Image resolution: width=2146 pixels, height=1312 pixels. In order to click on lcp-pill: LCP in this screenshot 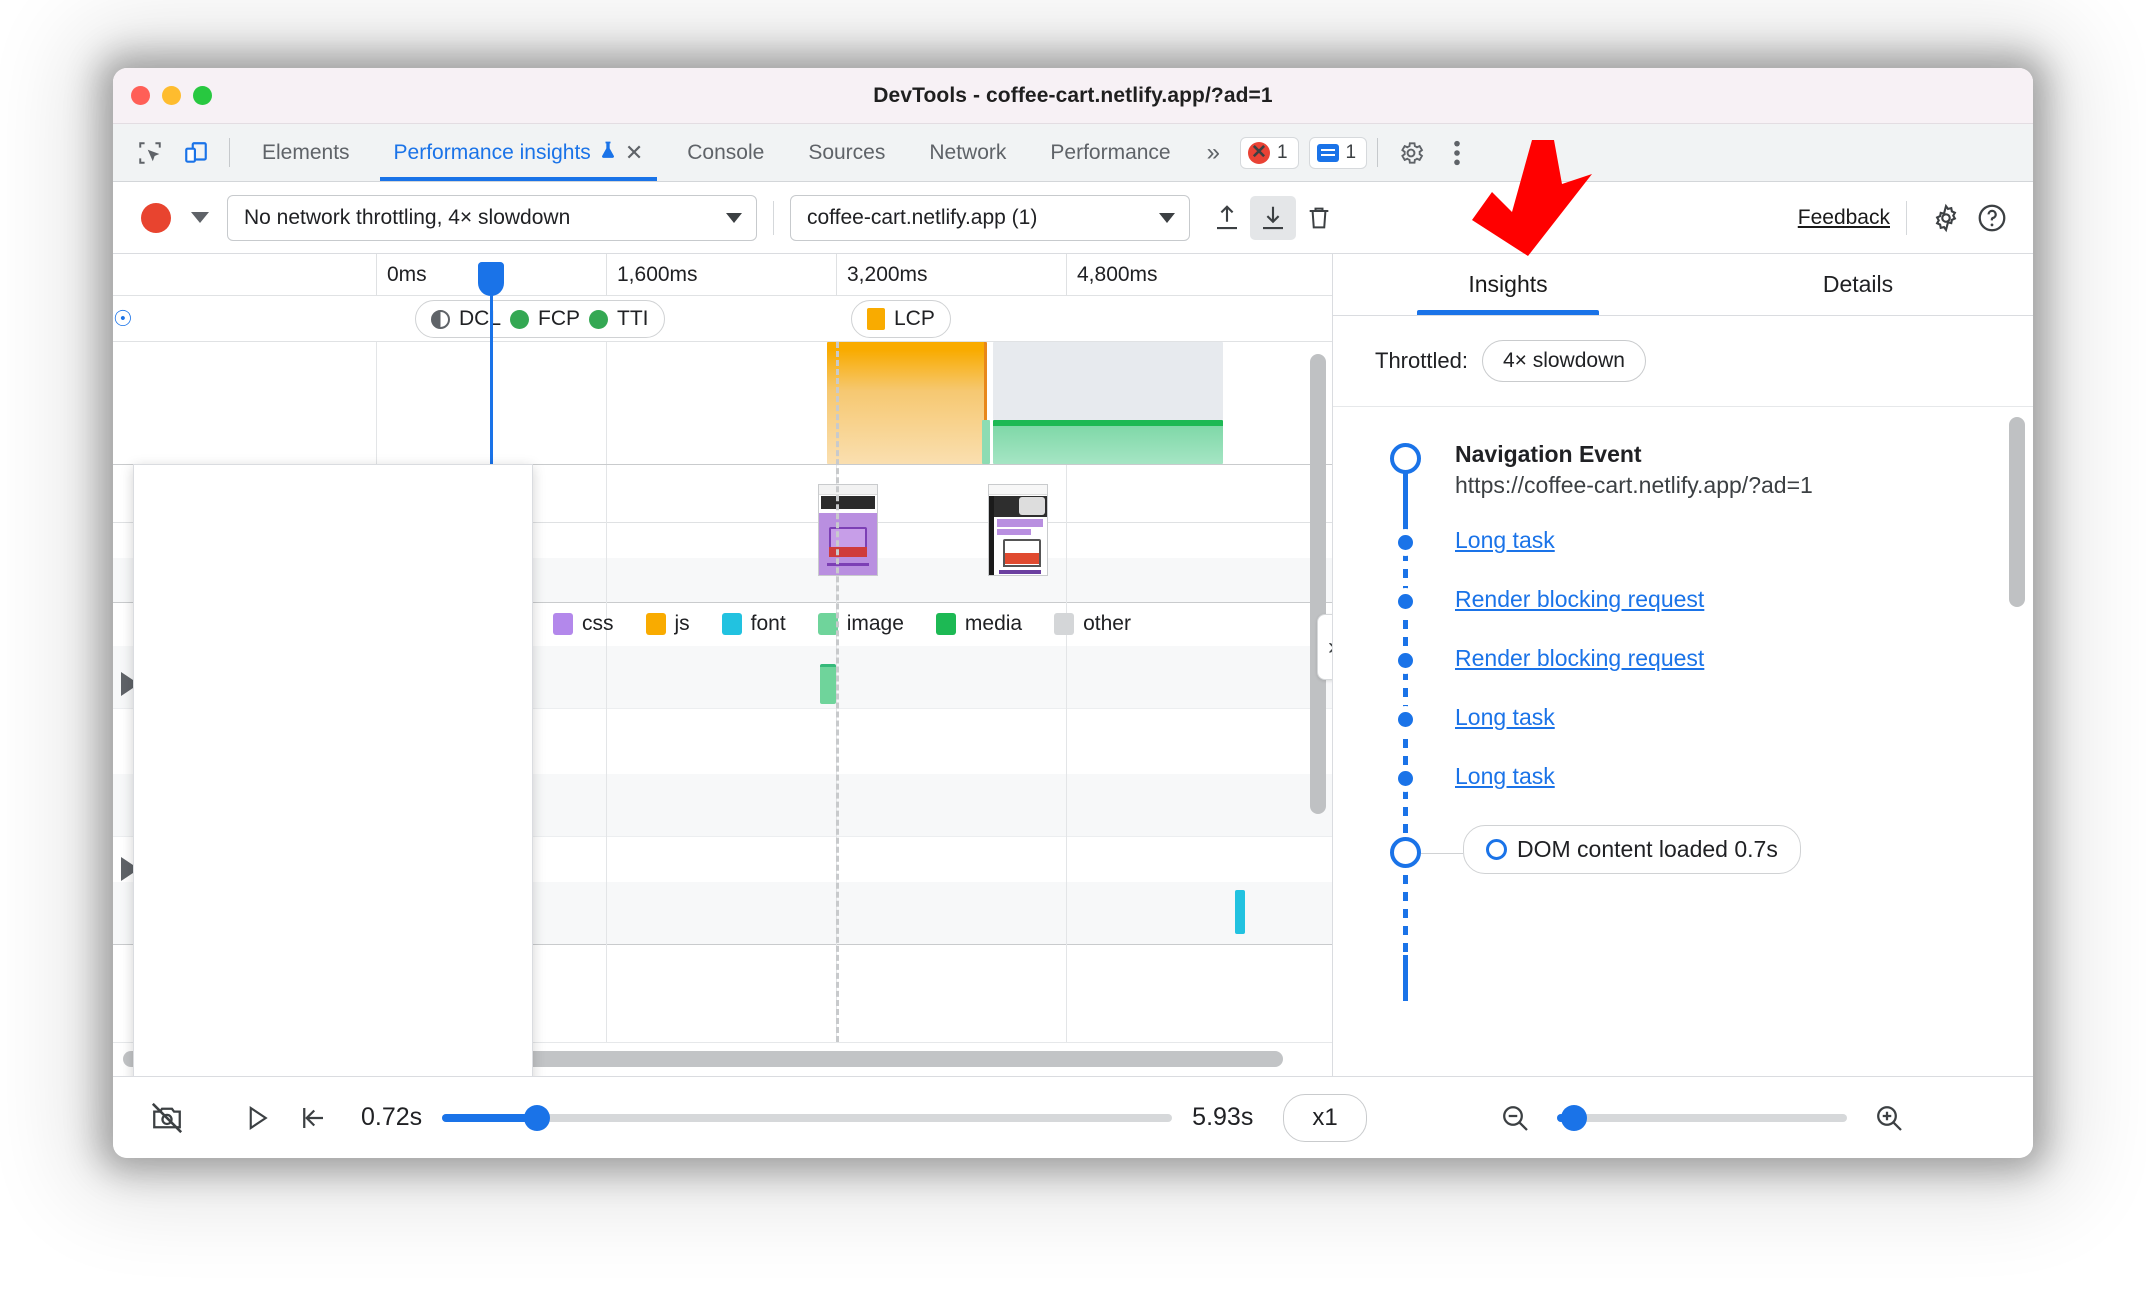, I will do `click(901, 319)`.